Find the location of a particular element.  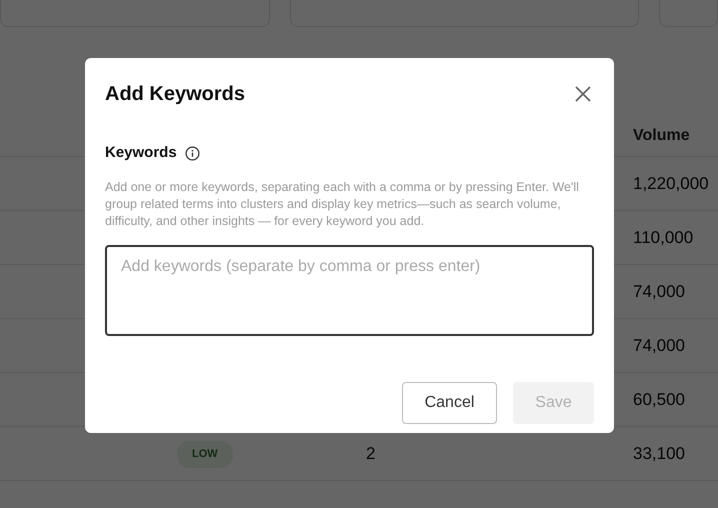

help-text: Add one or more keywords, separating each with a comma or by pressing Enter. We'll group related terms into clusters and display key metrics—such as search volume, difficulty, and other insights — for every keyword you add. is located at coordinates (342, 204).